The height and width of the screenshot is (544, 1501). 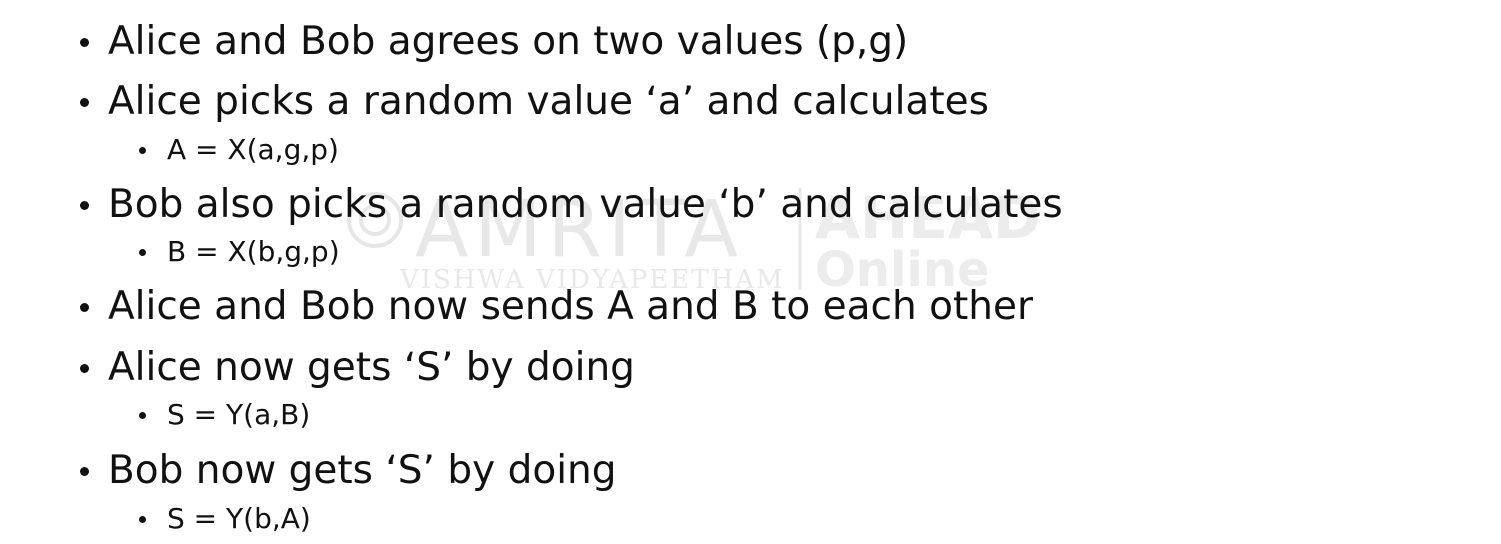 I want to click on bullet-text: S = Y(a,B), so click(x=239, y=414).